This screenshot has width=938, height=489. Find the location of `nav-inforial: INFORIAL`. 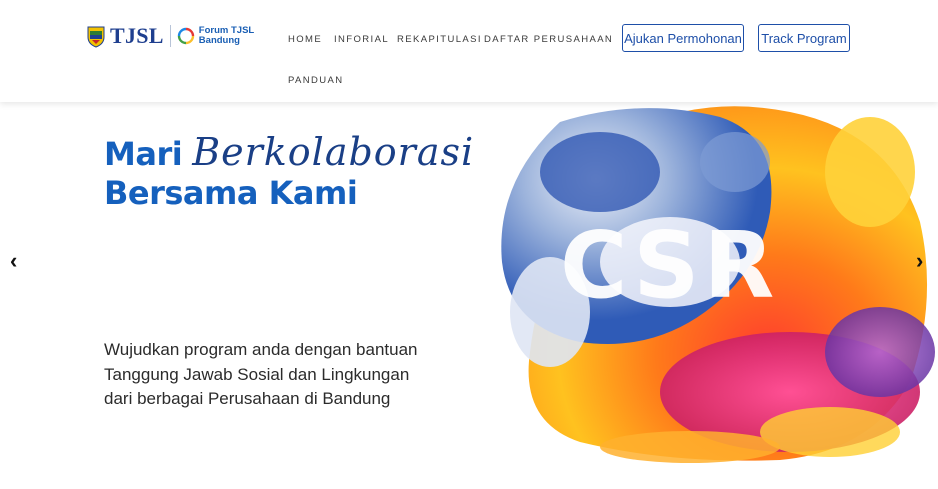

nav-inforial: INFORIAL is located at coordinates (361, 39).